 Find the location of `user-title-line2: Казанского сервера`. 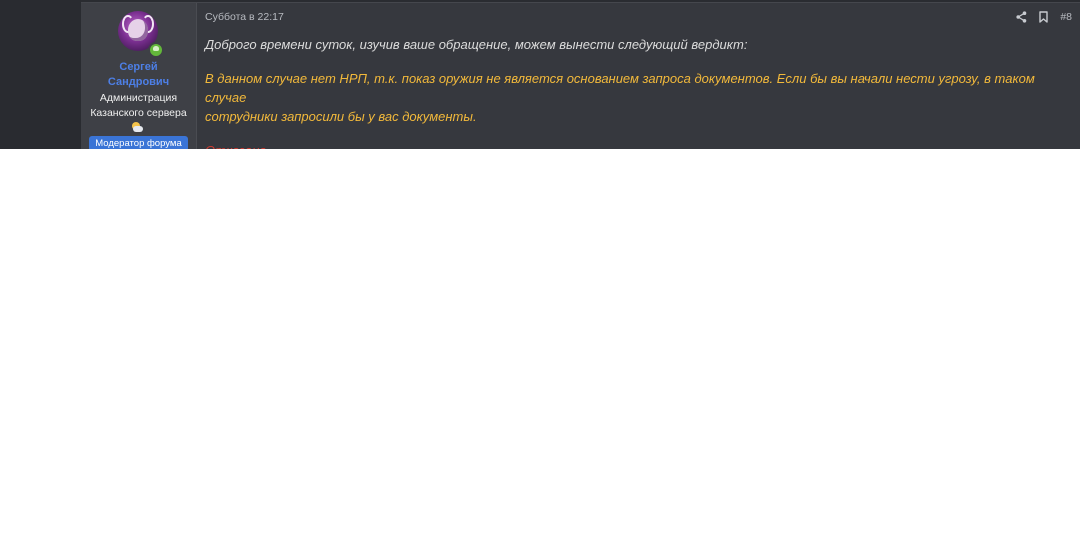

user-title-line2: Казанского сервера is located at coordinates (138, 112).